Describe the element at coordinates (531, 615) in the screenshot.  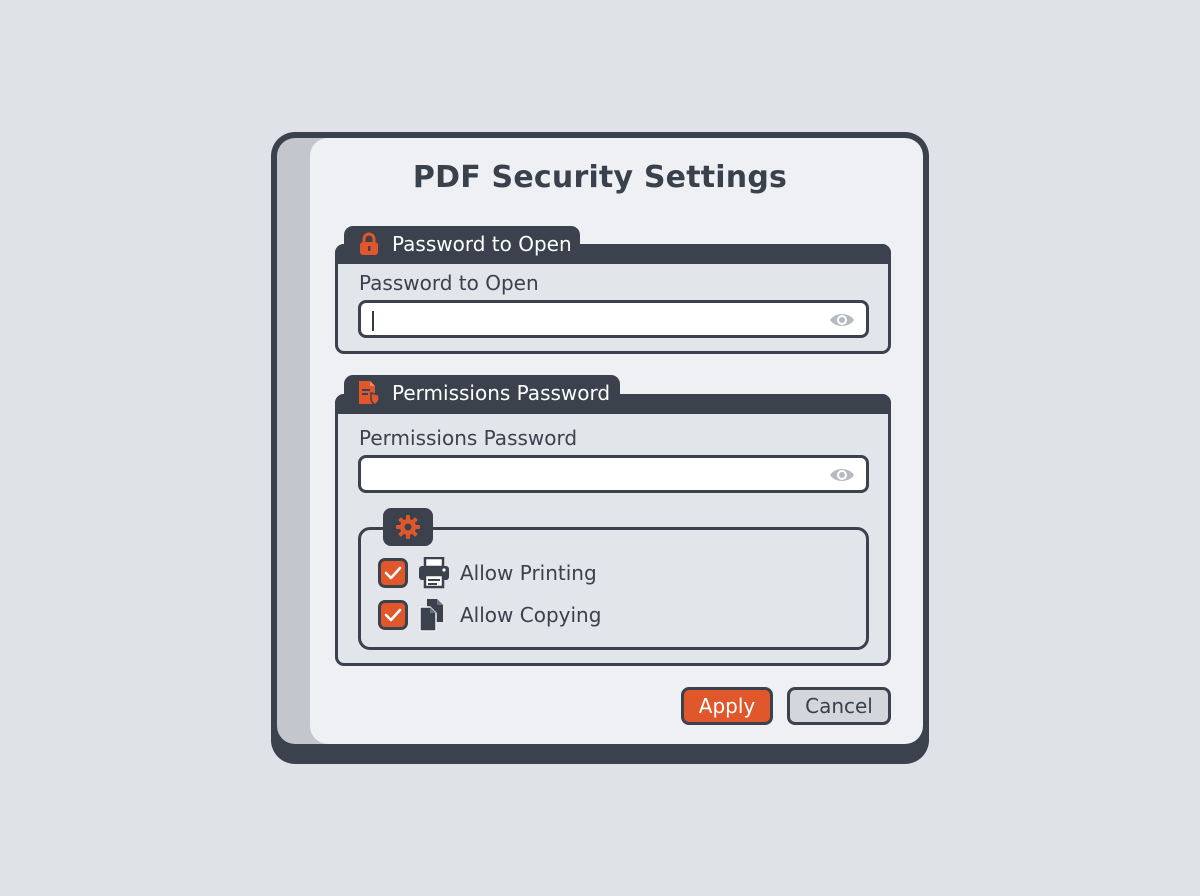
I see `allow-copying-label: Allow Copying` at that location.